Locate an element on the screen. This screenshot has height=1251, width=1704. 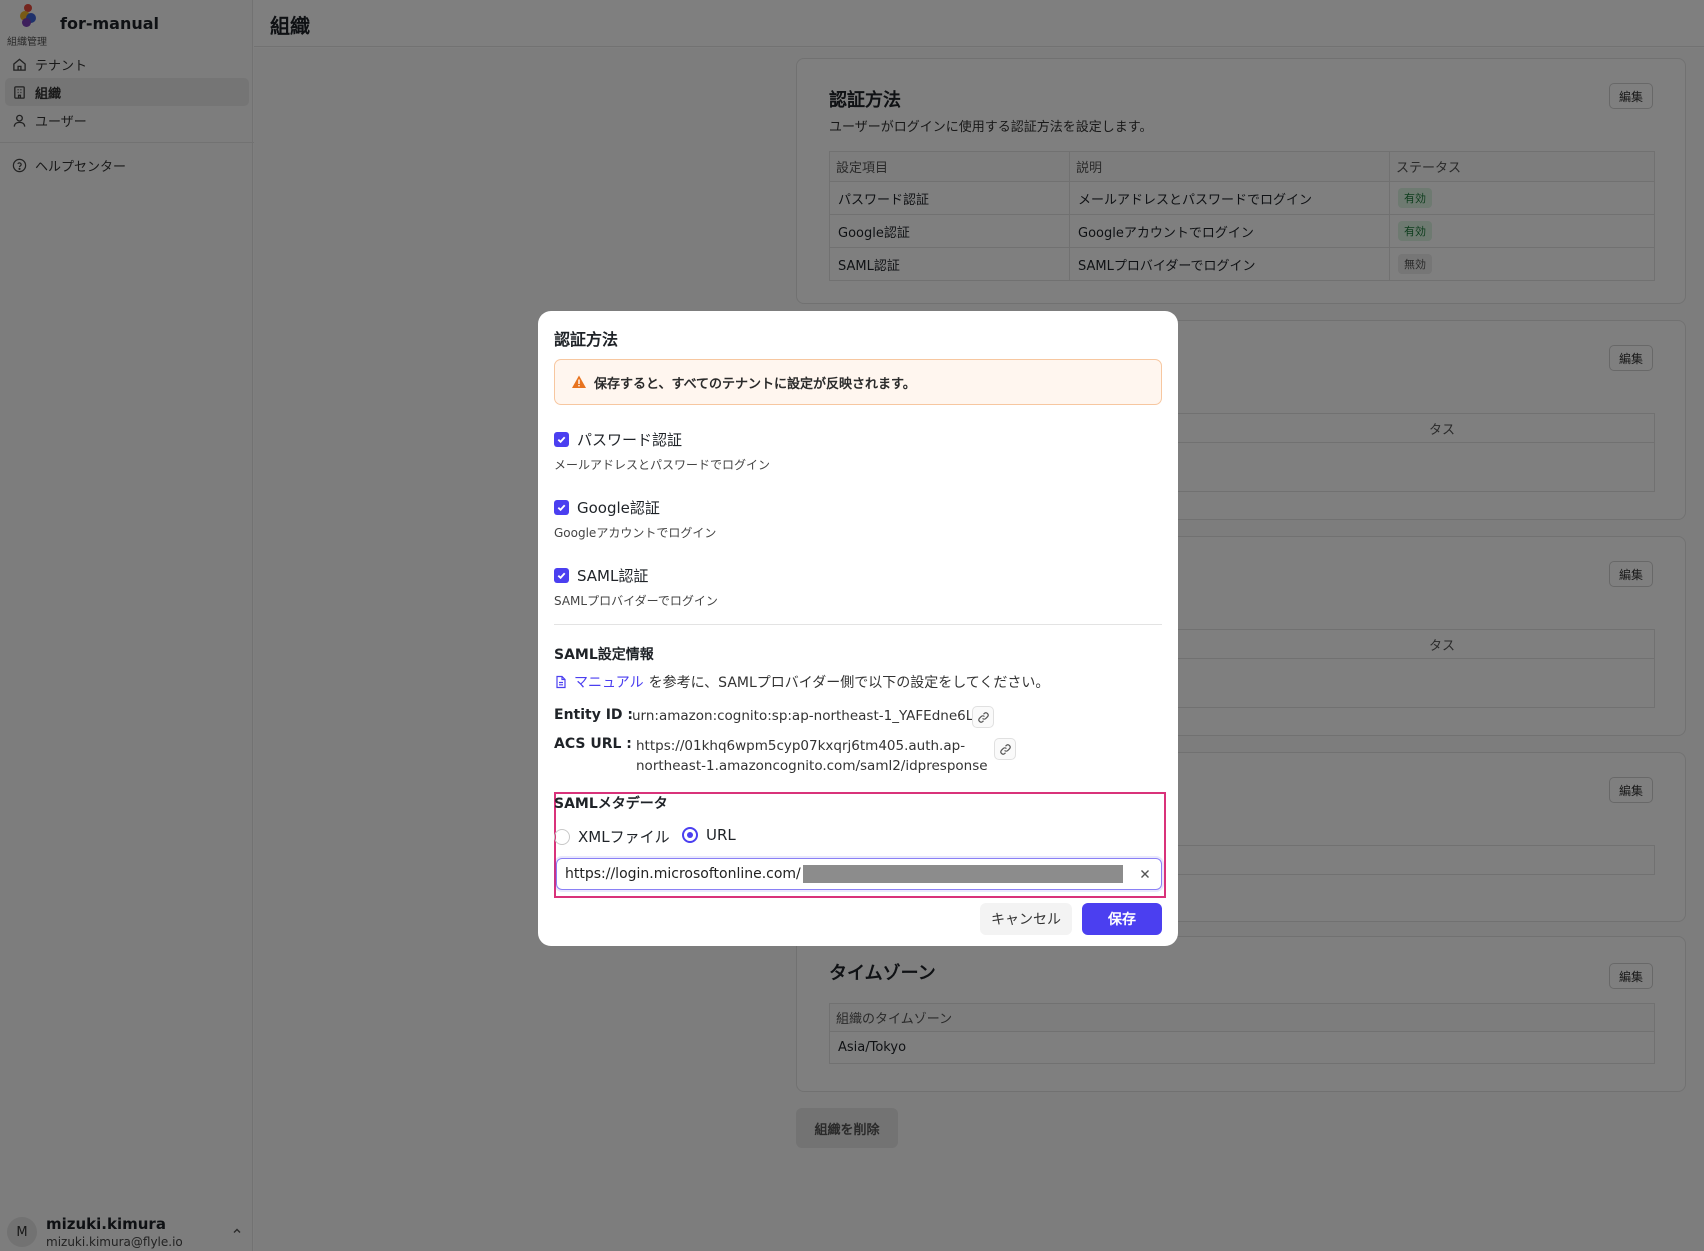
option-description: SAMLプロバイダーでログイン is located at coordinates (636, 601).